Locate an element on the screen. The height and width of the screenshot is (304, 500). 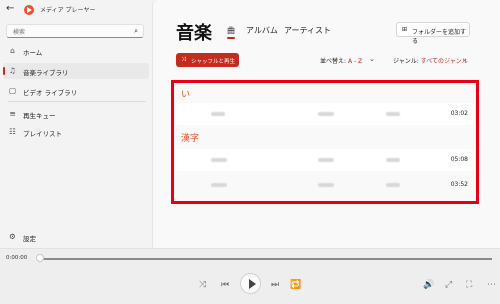
app-title: メディア プレーヤー is located at coordinates (68, 10).